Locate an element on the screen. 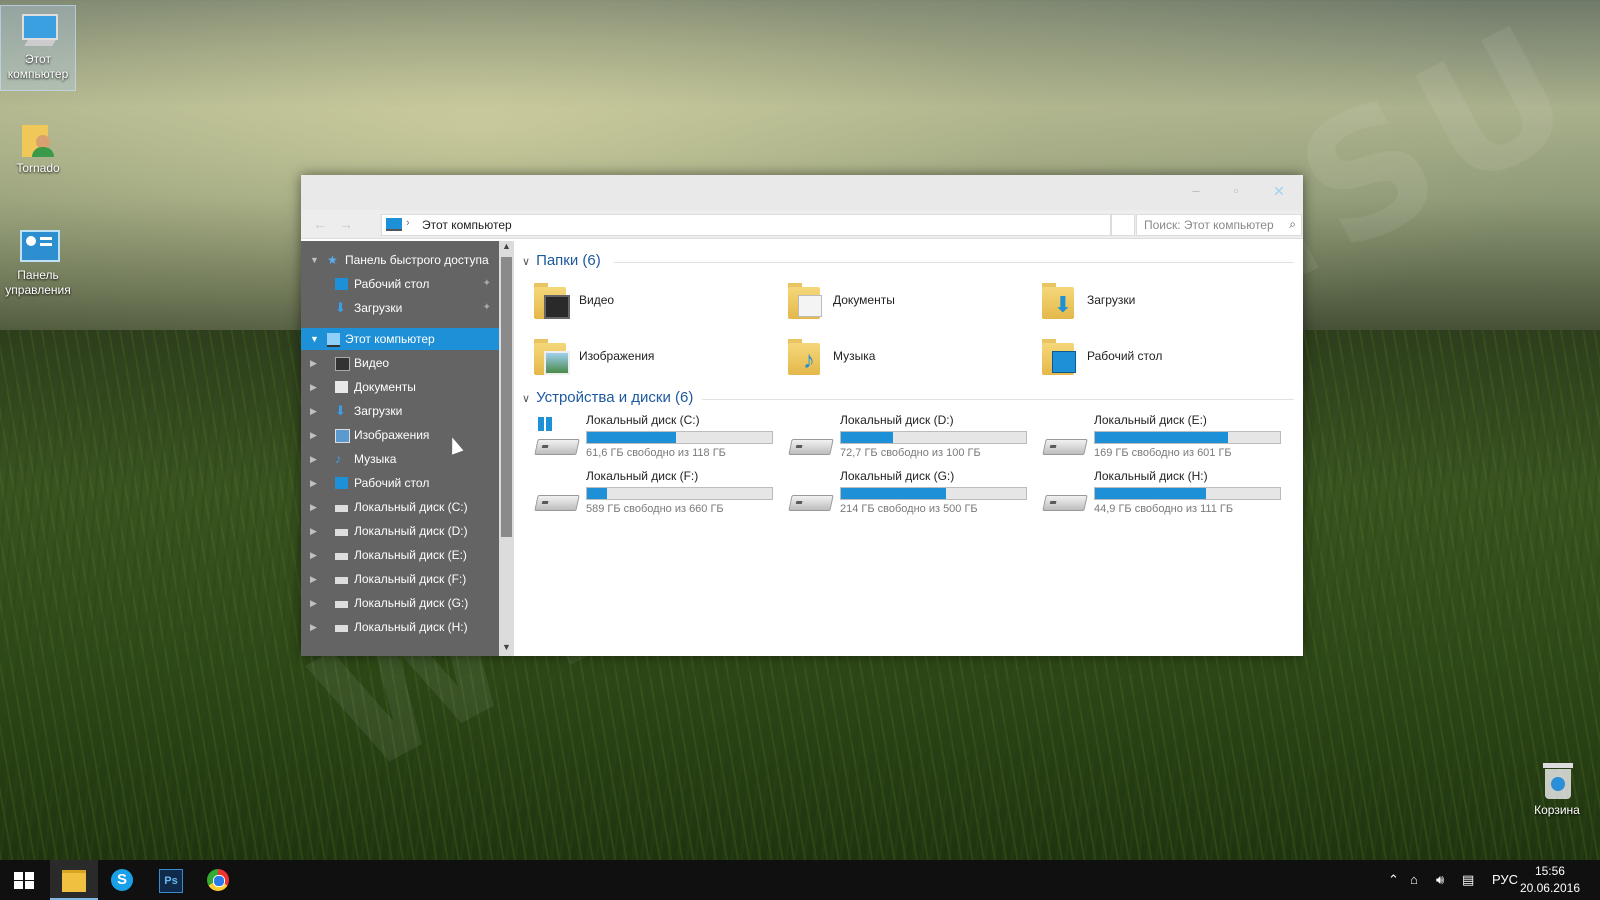 The image size is (1600, 900). folder-pictures: Изображения is located at coordinates (659, 357).